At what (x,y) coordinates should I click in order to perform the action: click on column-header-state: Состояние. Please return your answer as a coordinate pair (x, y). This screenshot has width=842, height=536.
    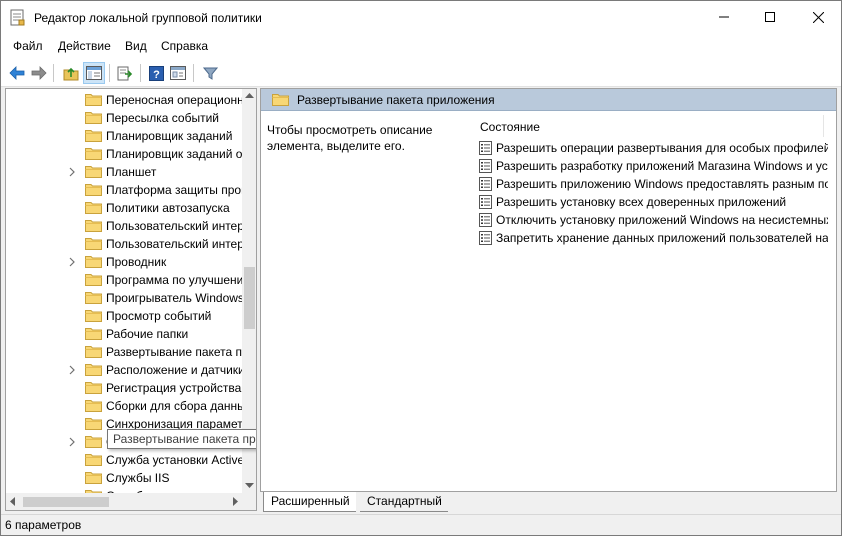
    Looking at the image, I should click on (510, 127).